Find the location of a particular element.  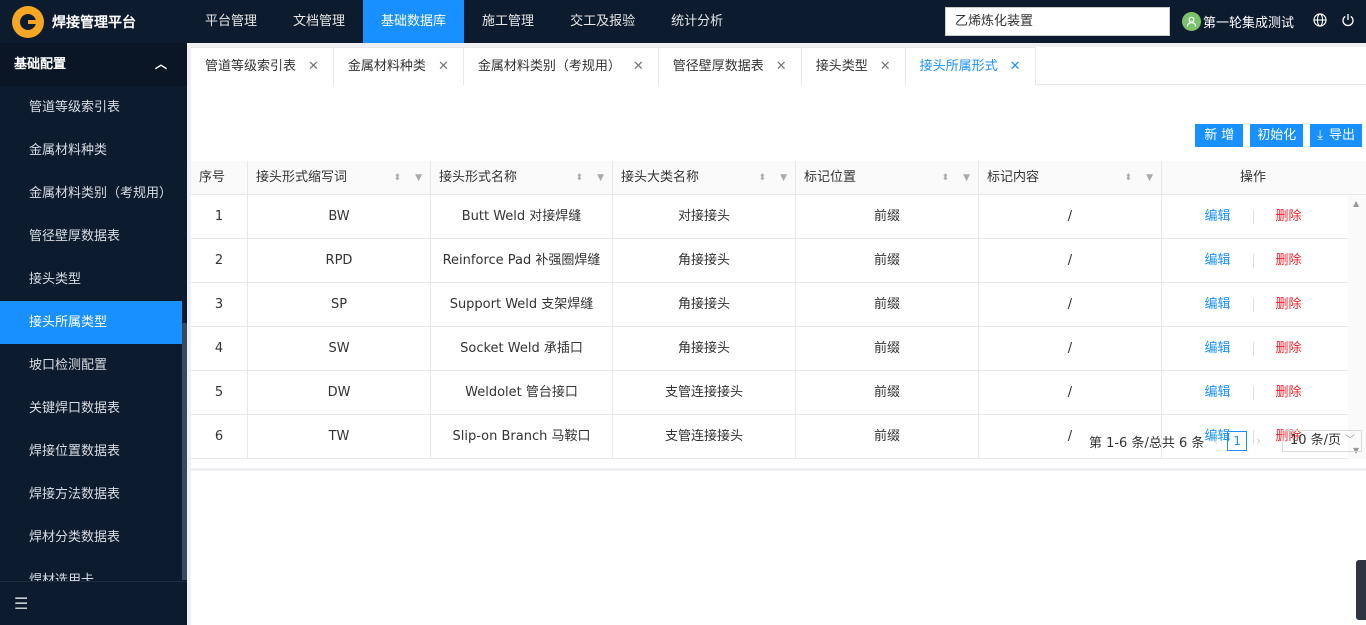

tab-4: 接头类型 ✕ is located at coordinates (853, 66).